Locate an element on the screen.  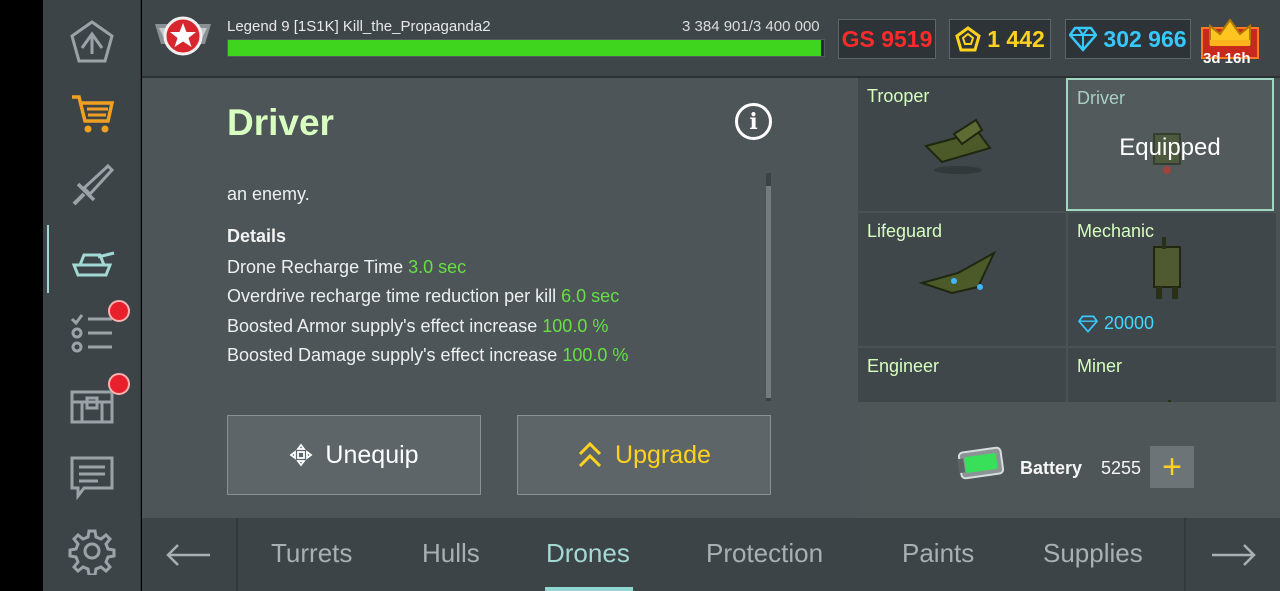
sidebar-item-news is located at coordinates (92, 476).